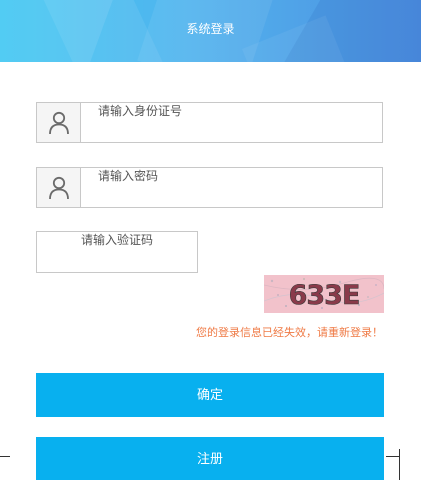  Describe the element at coordinates (232, 187) in the screenshot. I see `password-input` at that location.